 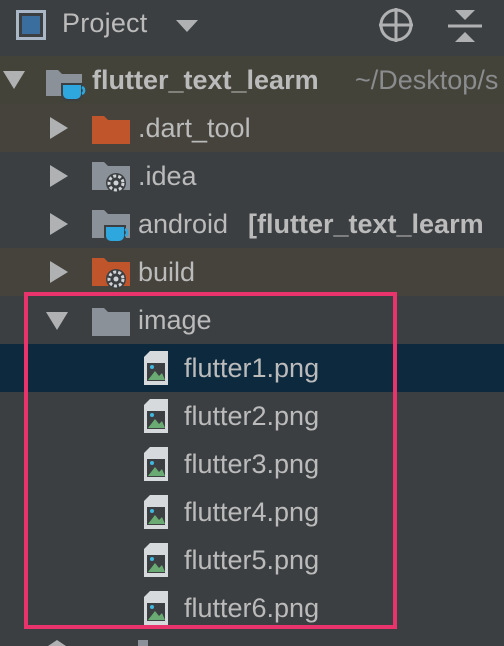 I want to click on locate-target-icon, so click(x=396, y=25).